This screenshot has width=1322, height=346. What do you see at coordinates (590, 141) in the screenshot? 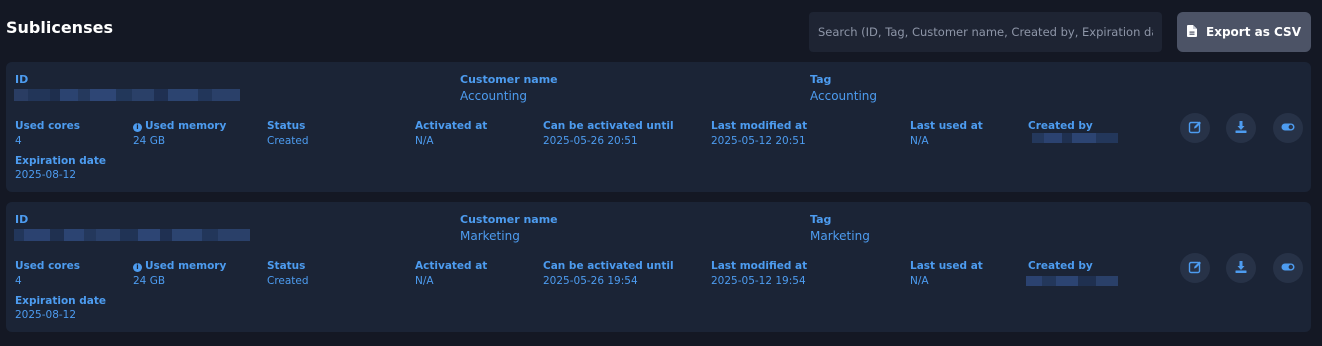
I see `can-be-activated-until-value: 2025-05-26 20:51` at bounding box center [590, 141].